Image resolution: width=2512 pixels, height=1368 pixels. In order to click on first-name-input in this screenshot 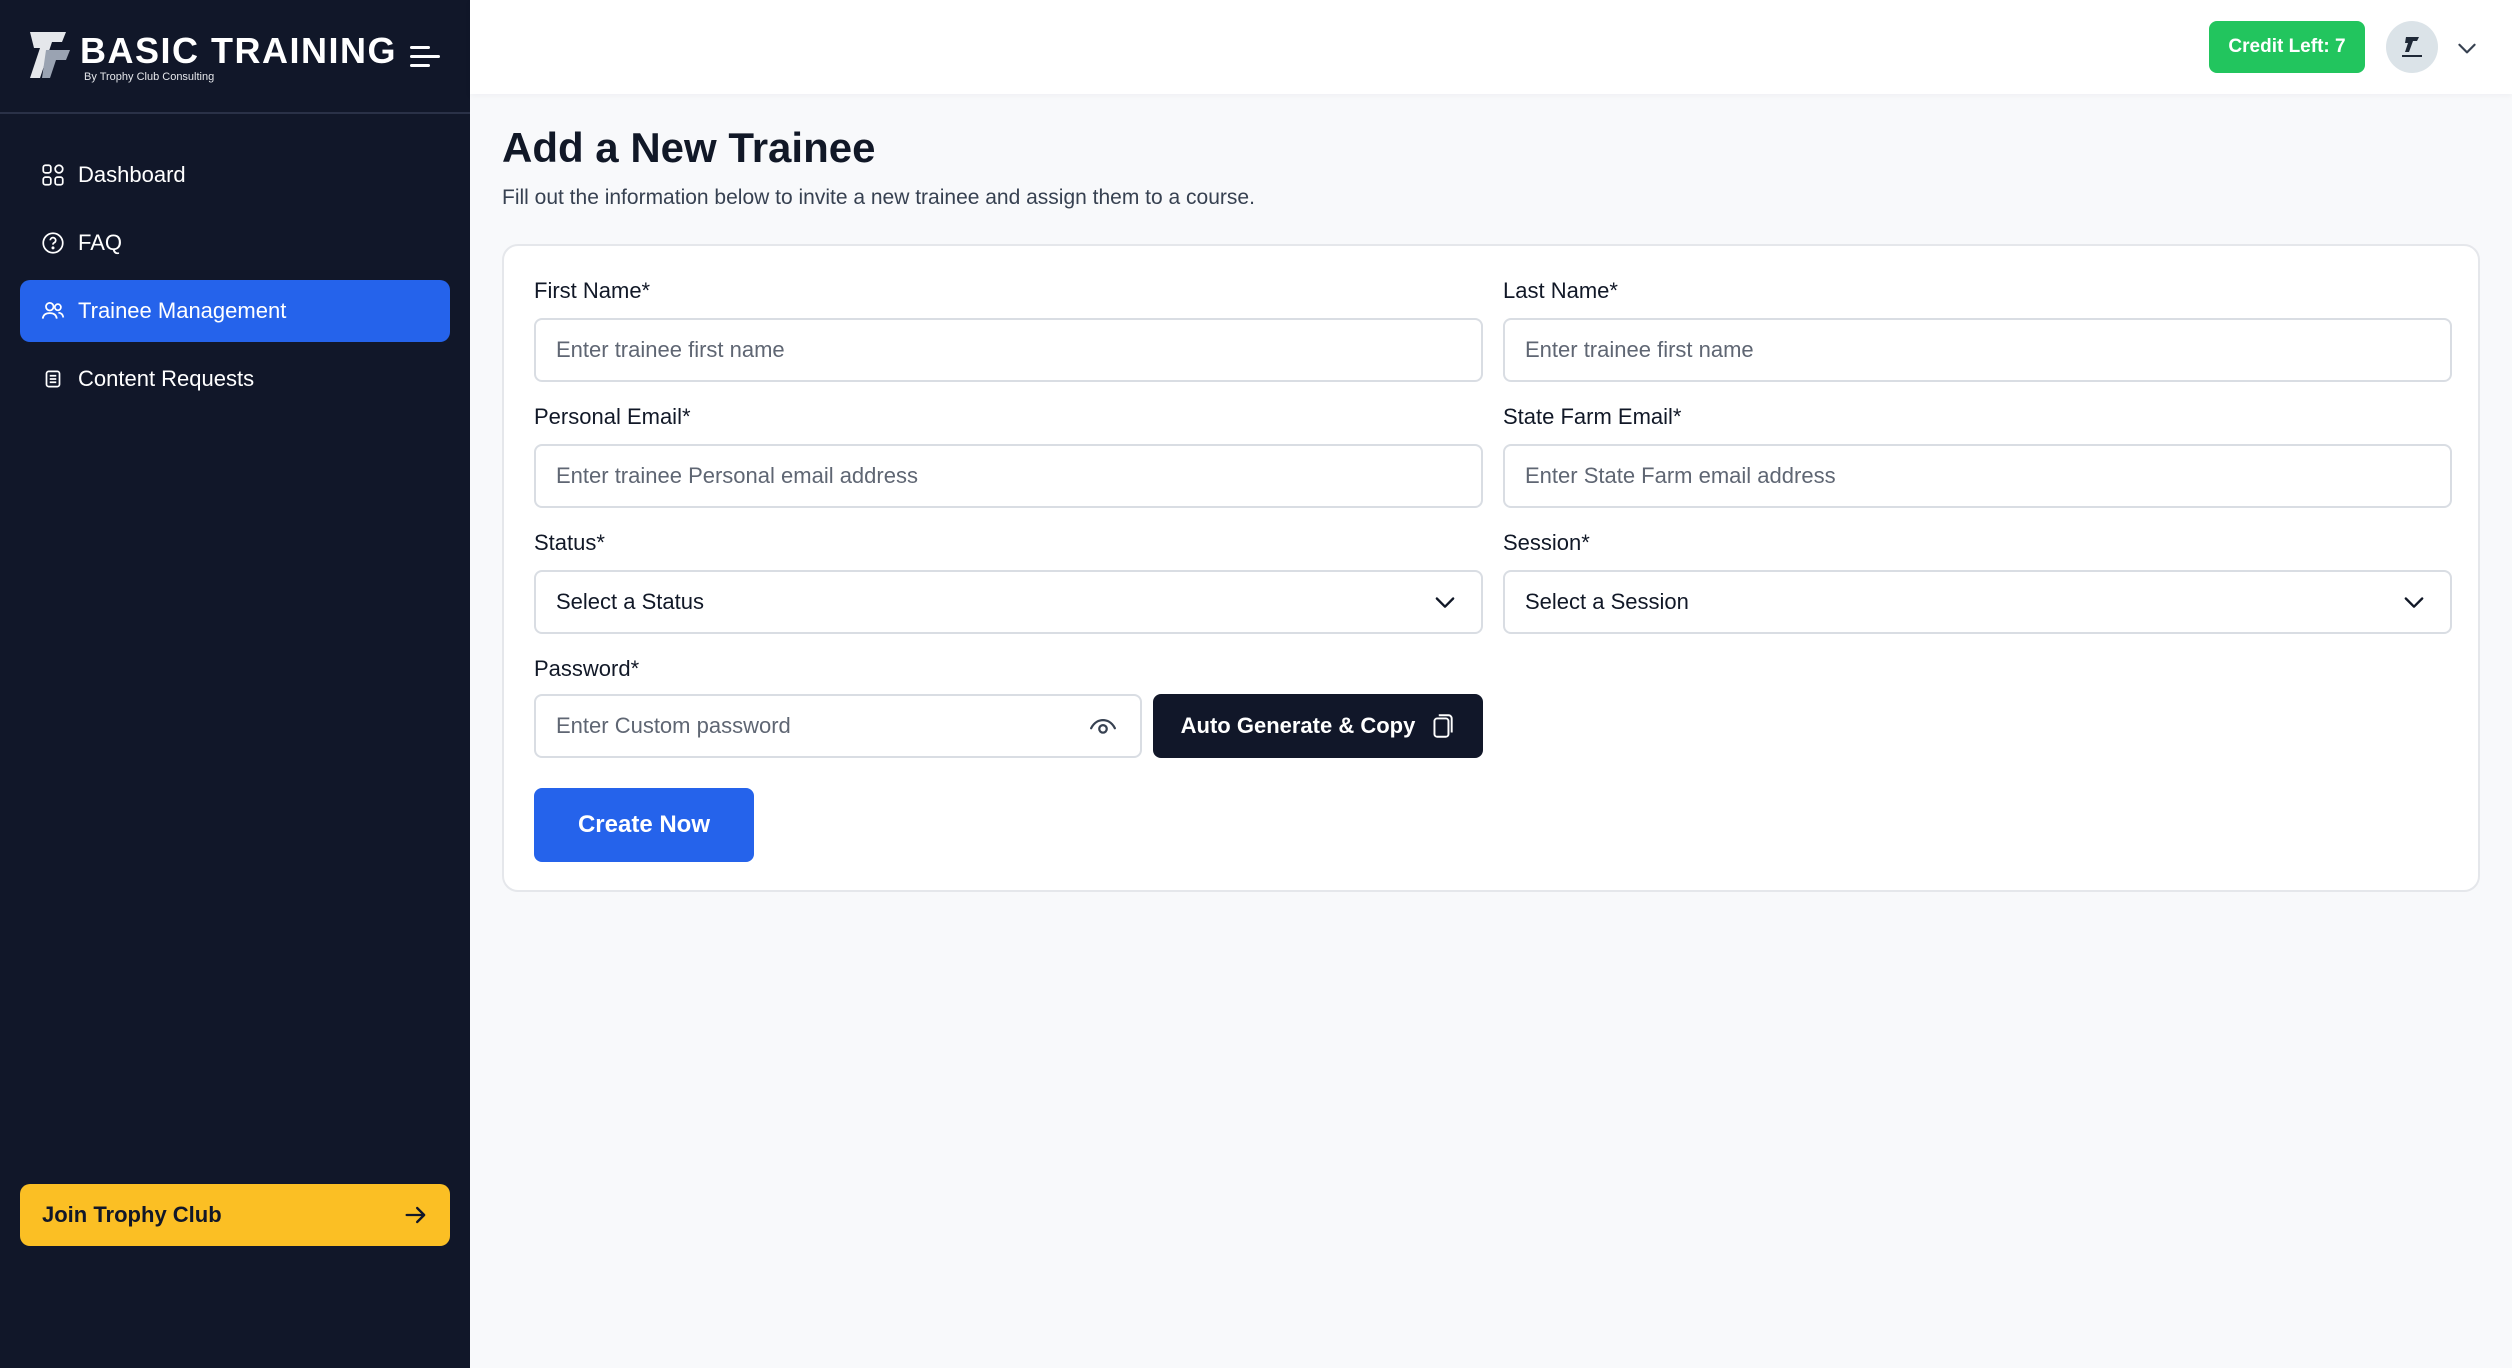, I will do `click(1008, 350)`.